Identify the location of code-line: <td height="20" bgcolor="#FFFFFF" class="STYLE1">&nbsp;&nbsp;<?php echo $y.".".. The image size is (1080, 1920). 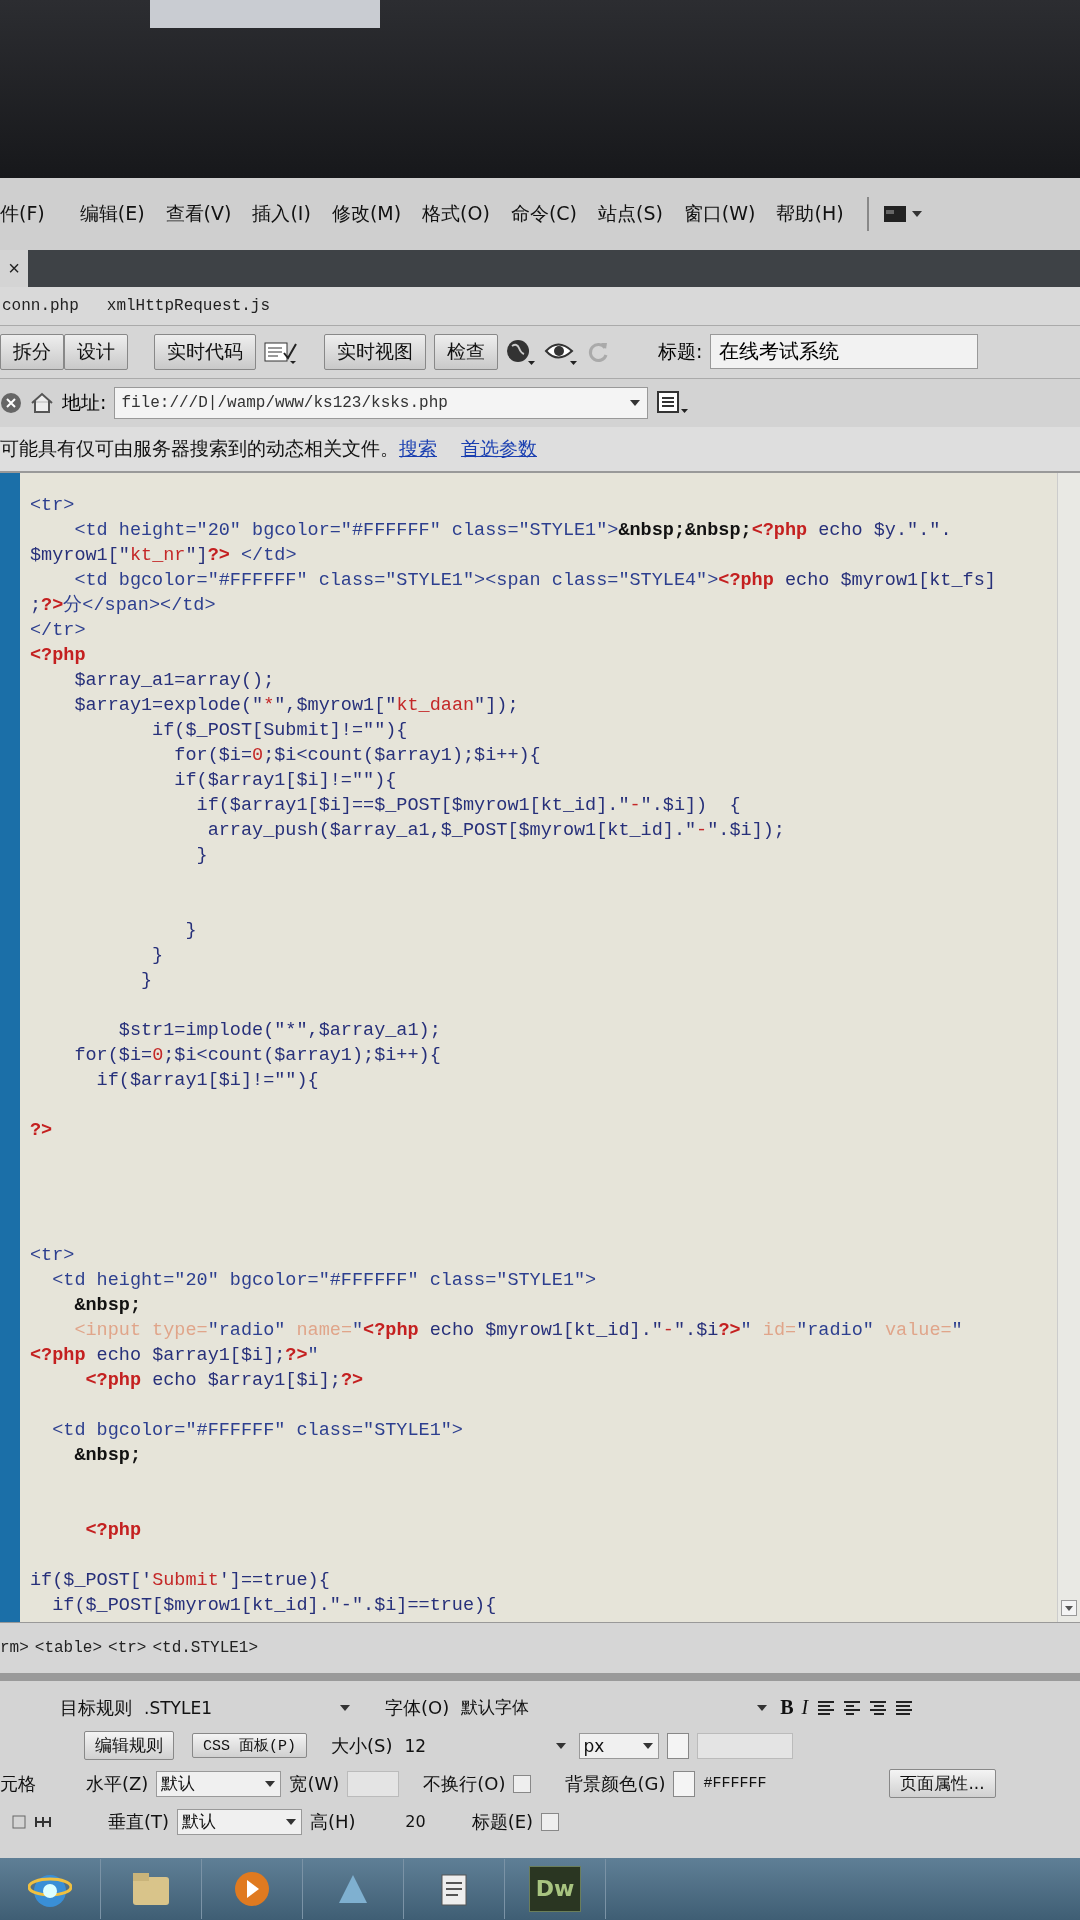
(513, 530).